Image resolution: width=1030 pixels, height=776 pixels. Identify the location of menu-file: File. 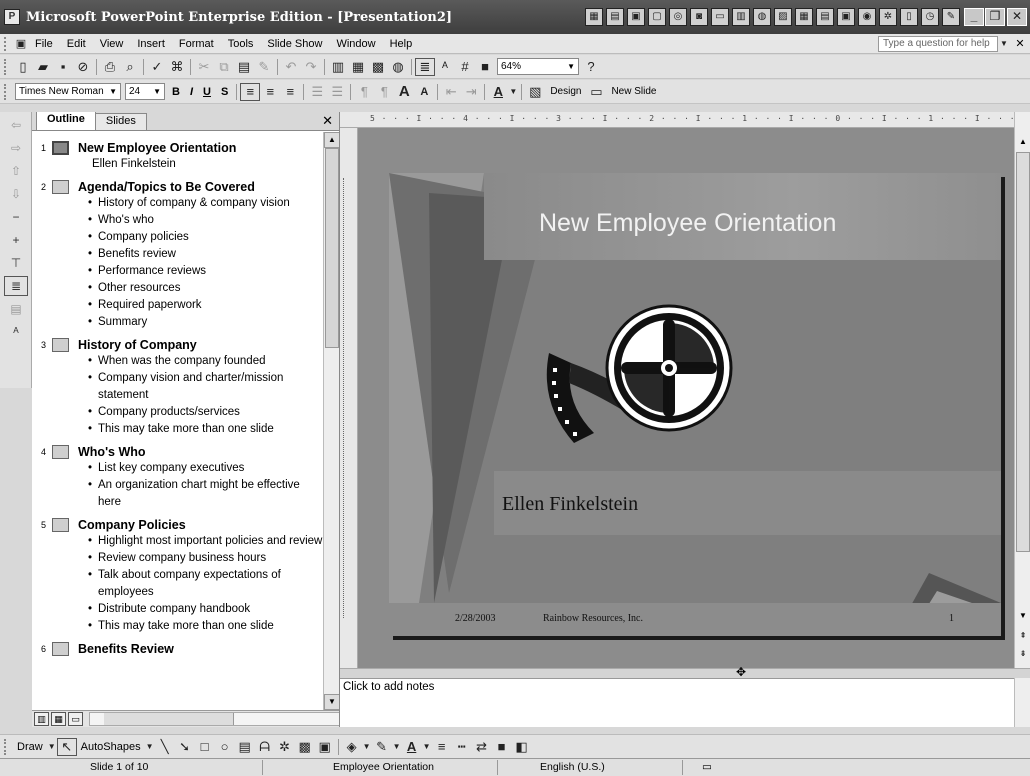
(44, 44).